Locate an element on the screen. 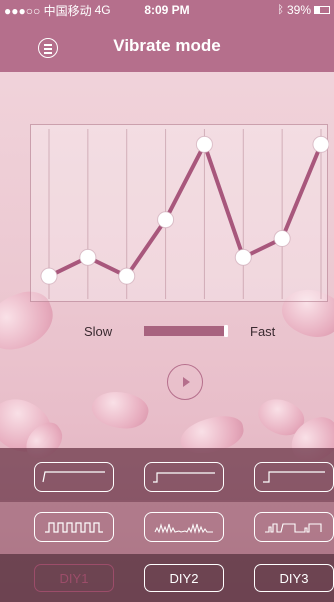 The image size is (334, 602). mode-step-2-button is located at coordinates (184, 477).